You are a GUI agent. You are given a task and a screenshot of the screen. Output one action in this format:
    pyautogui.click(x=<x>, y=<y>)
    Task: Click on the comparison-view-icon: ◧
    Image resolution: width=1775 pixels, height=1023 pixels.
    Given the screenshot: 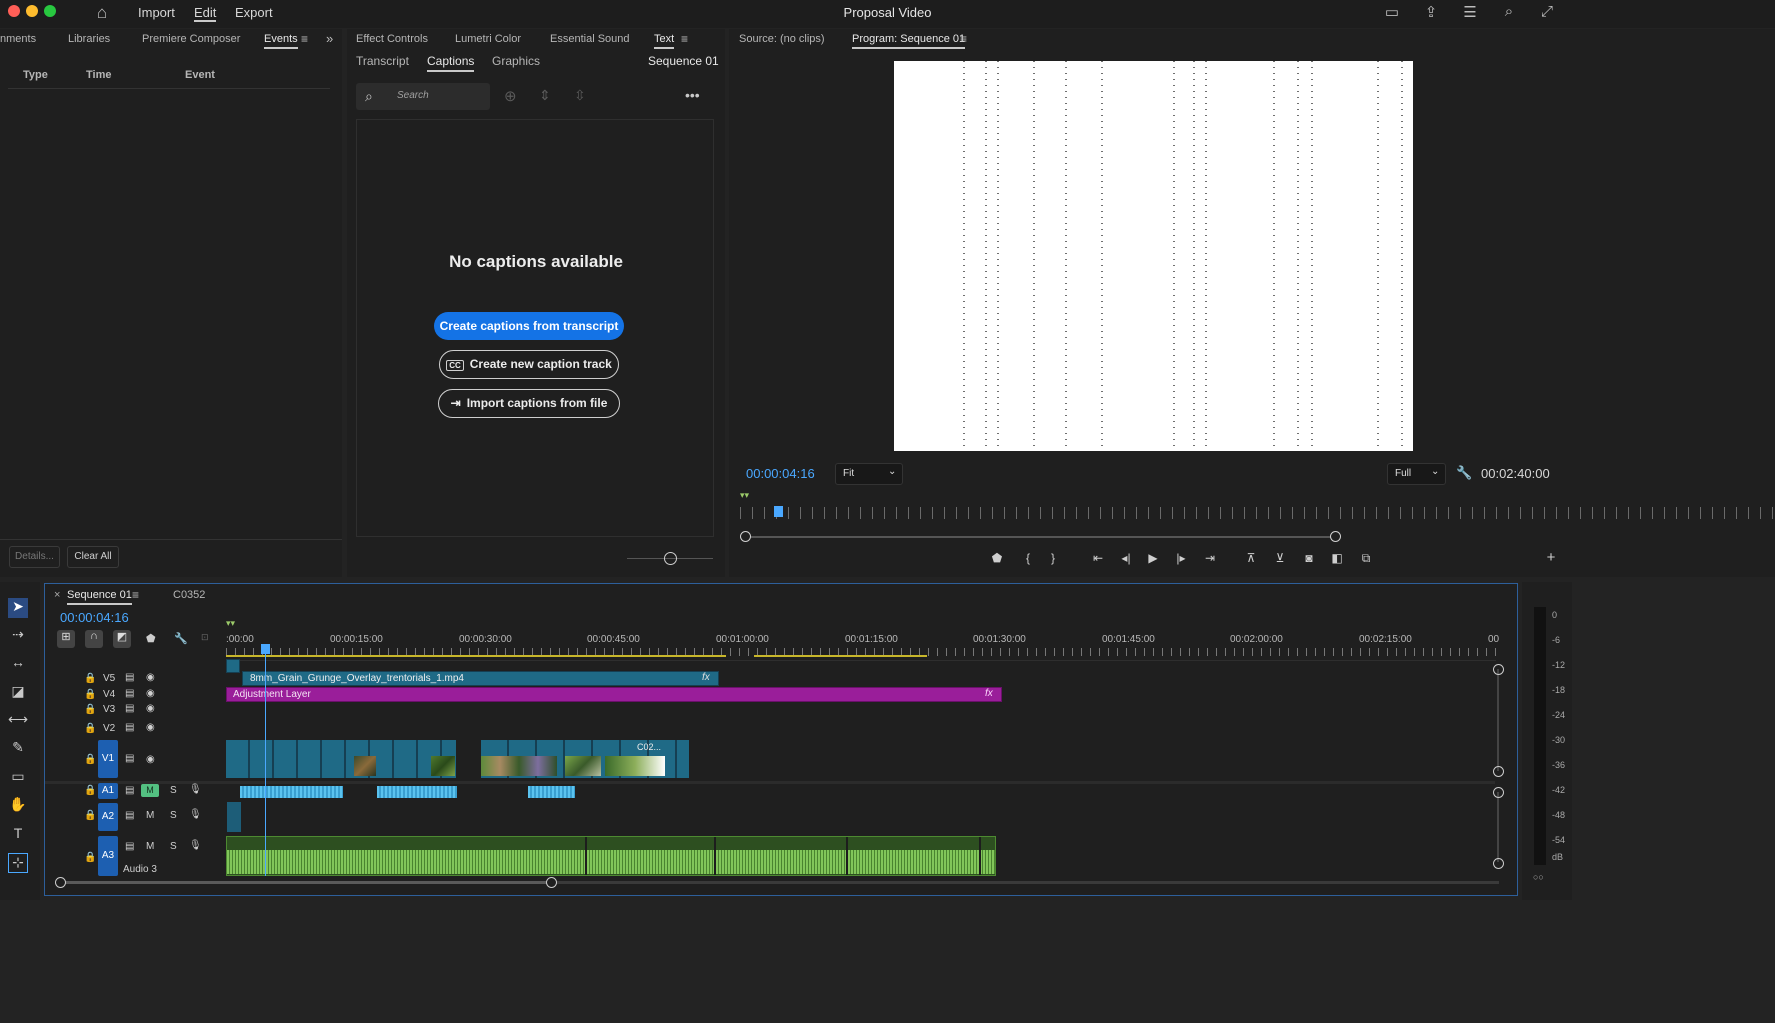 What is the action you would take?
    pyautogui.click(x=1337, y=558)
    